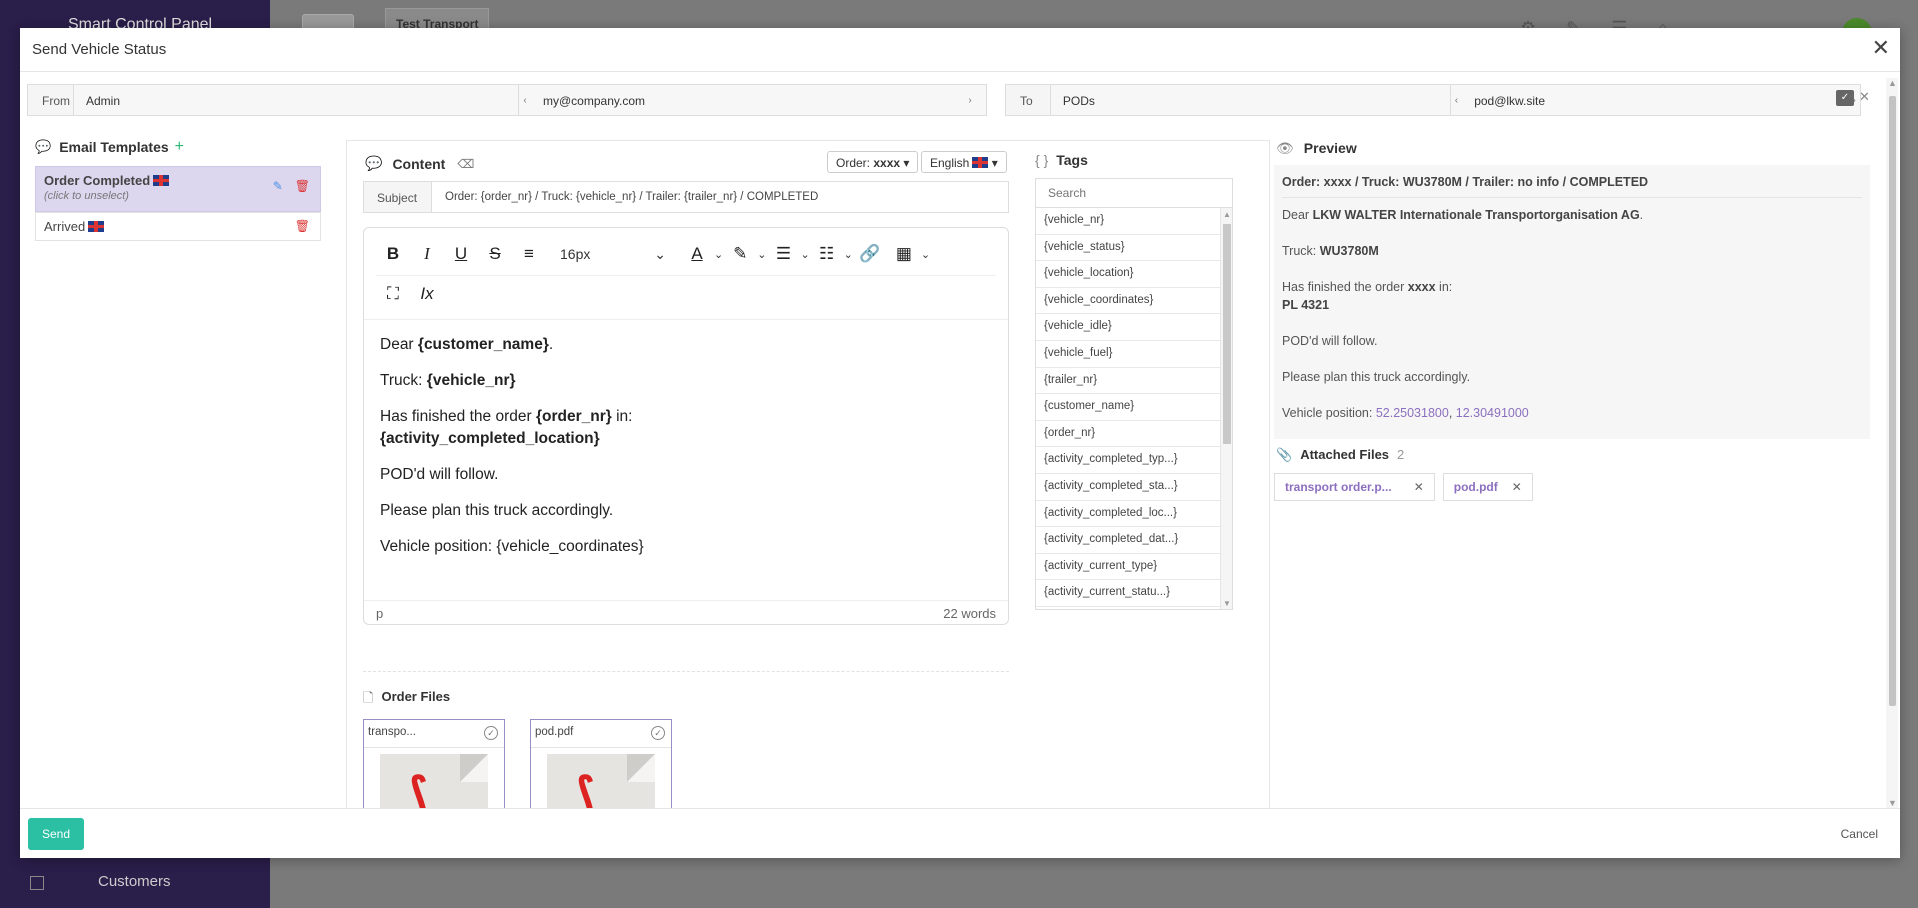 The width and height of the screenshot is (1918, 908). I want to click on underline-icon: U, so click(461, 254).